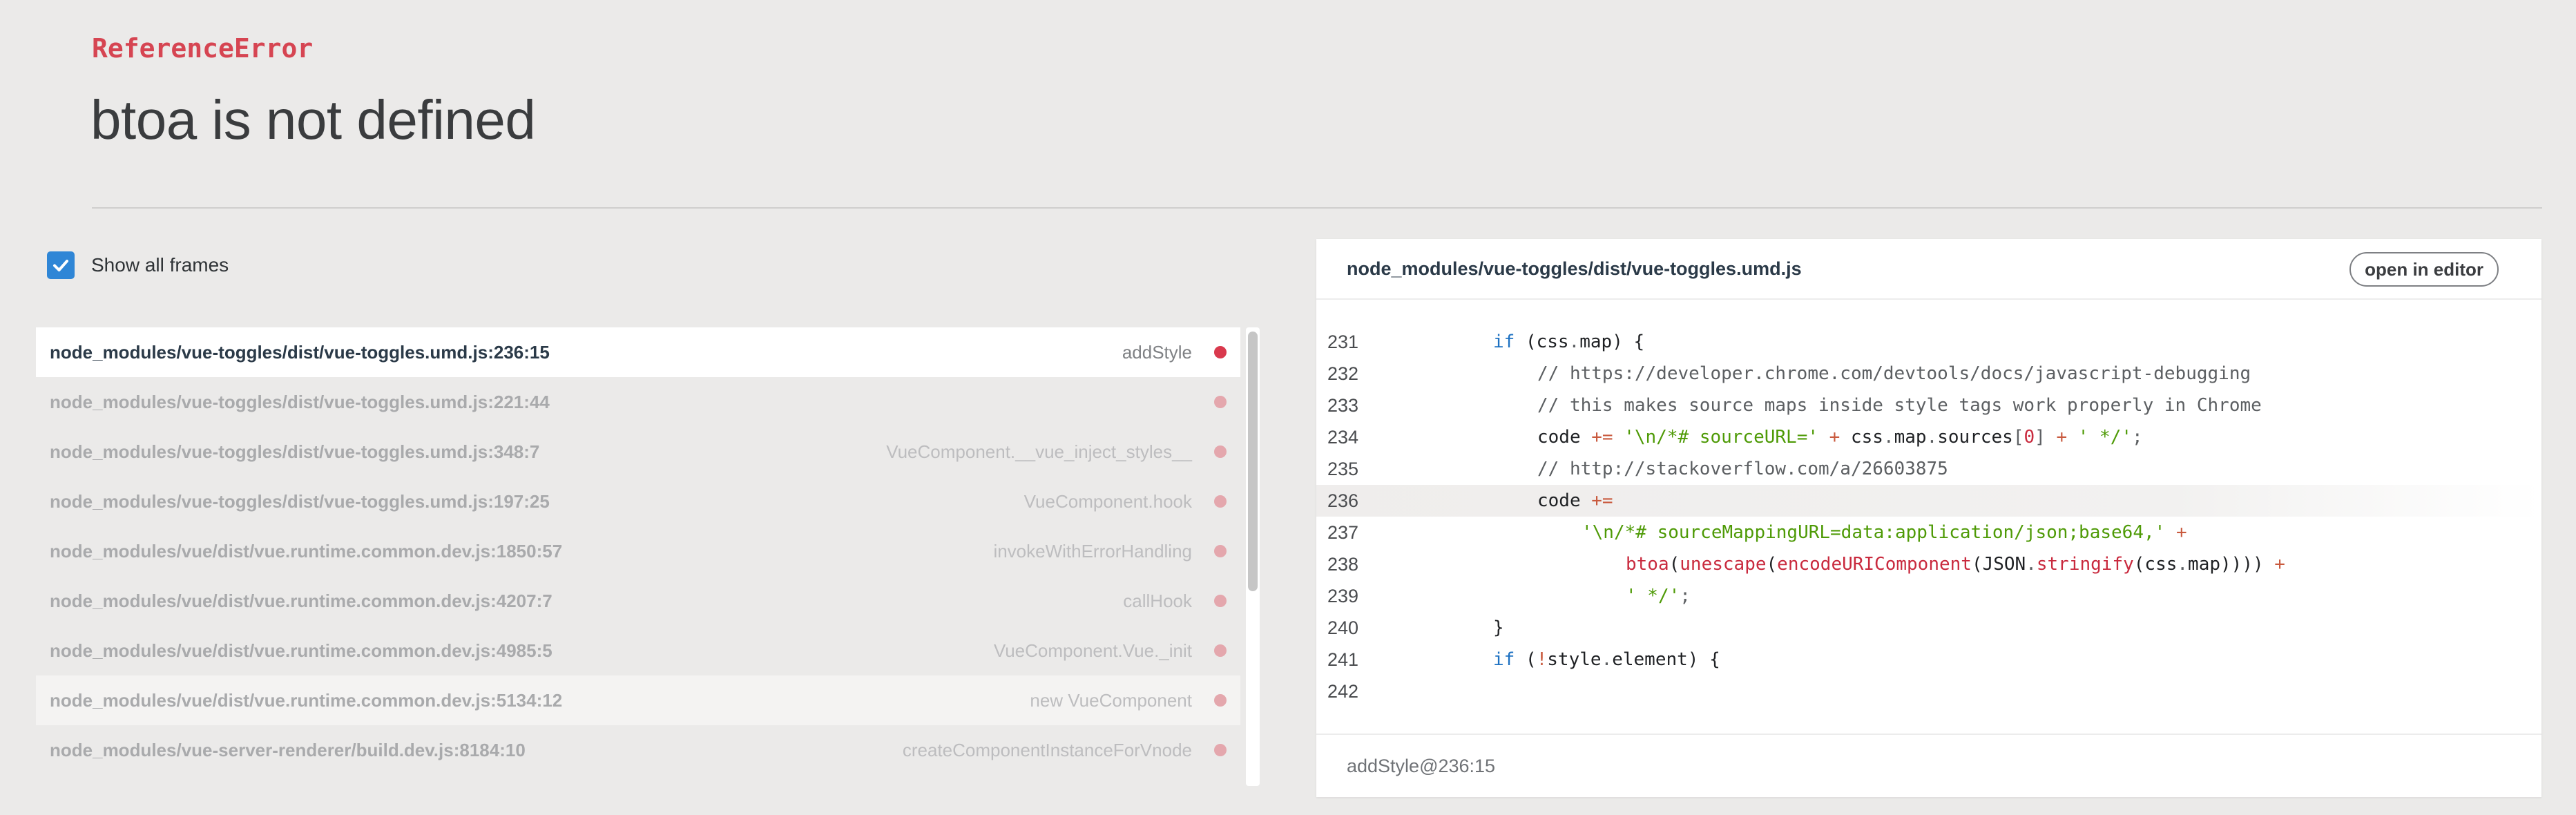 The image size is (2576, 815). I want to click on code-source: }, so click(1498, 627).